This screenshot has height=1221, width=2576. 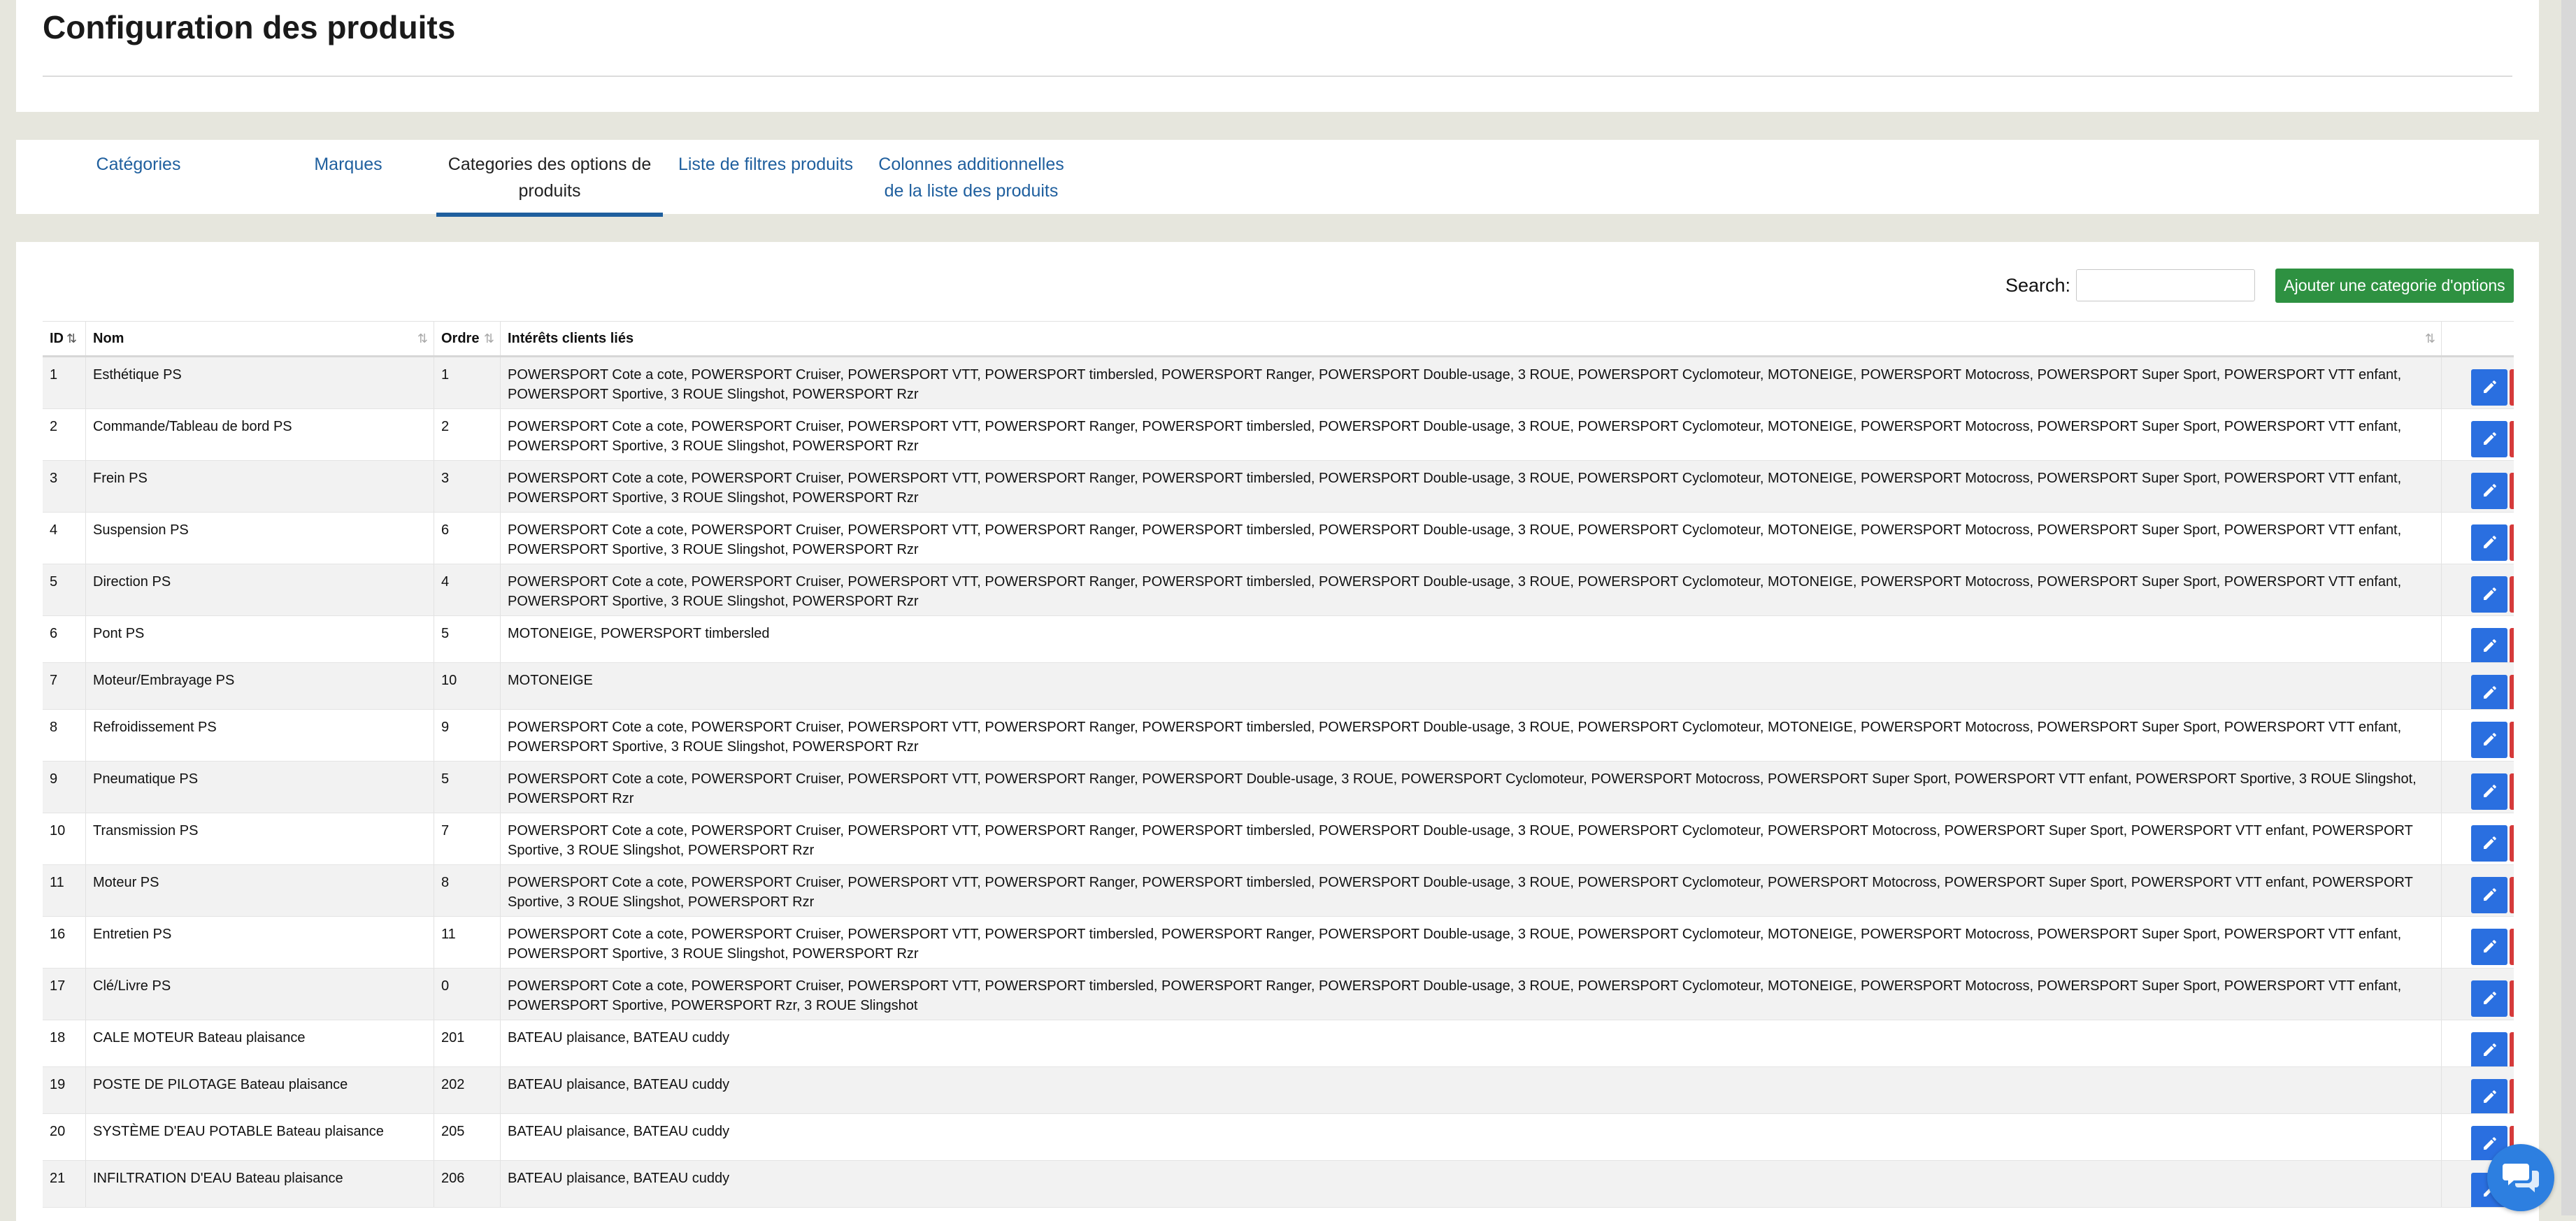 What do you see at coordinates (766, 164) in the screenshot?
I see `tab-liste-filtres-produits: Liste de filtres produits` at bounding box center [766, 164].